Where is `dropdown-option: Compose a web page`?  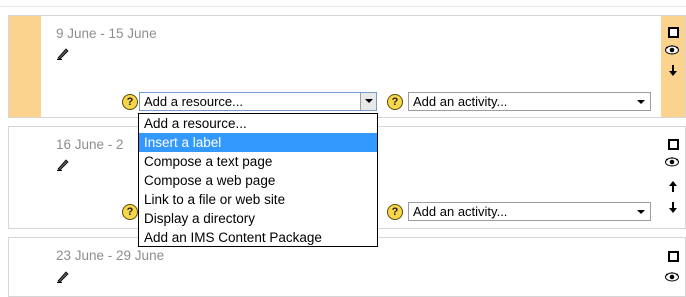 dropdown-option: Compose a web page is located at coordinates (258, 180).